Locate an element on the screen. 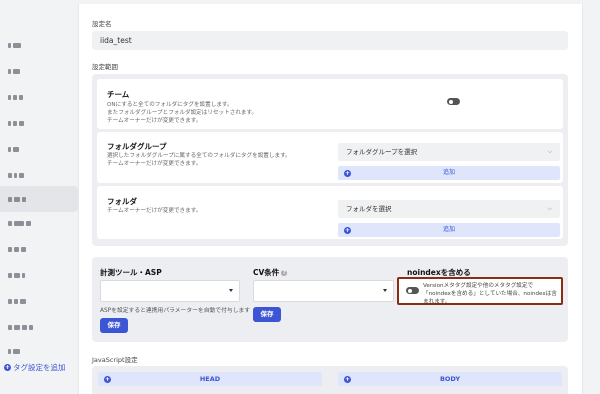  folder-group-add-button: + 追加 is located at coordinates (449, 173).